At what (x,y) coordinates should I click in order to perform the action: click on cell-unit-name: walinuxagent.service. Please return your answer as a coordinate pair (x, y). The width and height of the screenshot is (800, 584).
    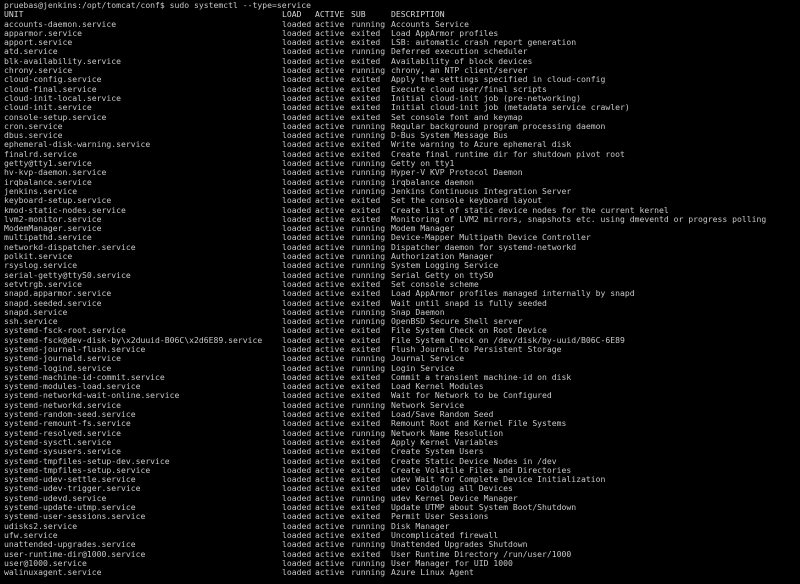
    Looking at the image, I should click on (53, 572).